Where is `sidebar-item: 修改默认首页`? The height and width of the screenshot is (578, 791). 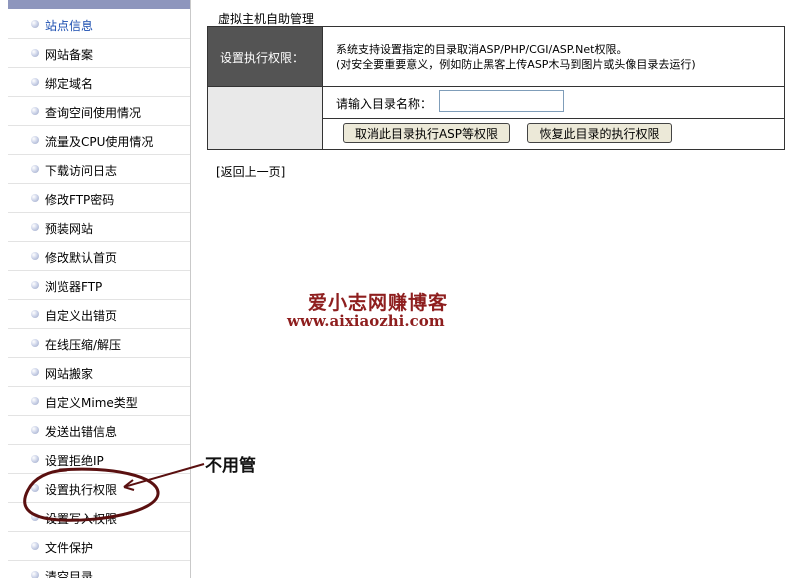
sidebar-item: 修改默认首页 is located at coordinates (99, 256).